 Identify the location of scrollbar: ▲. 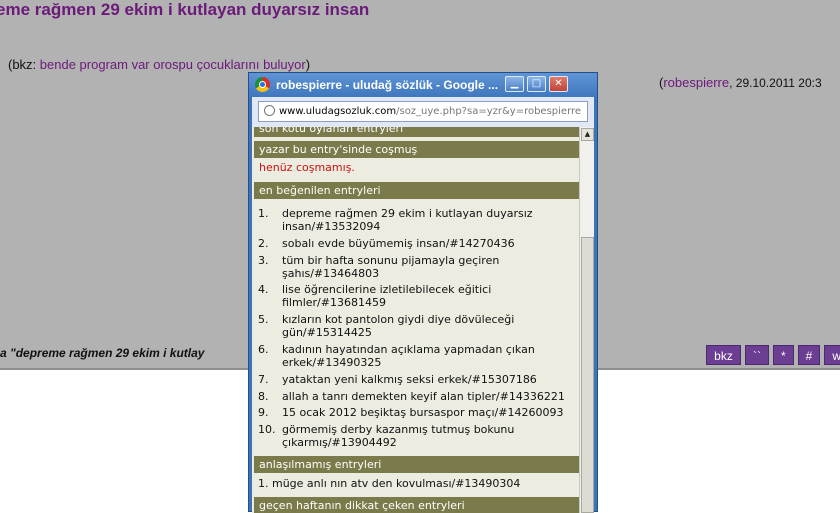
(586, 320).